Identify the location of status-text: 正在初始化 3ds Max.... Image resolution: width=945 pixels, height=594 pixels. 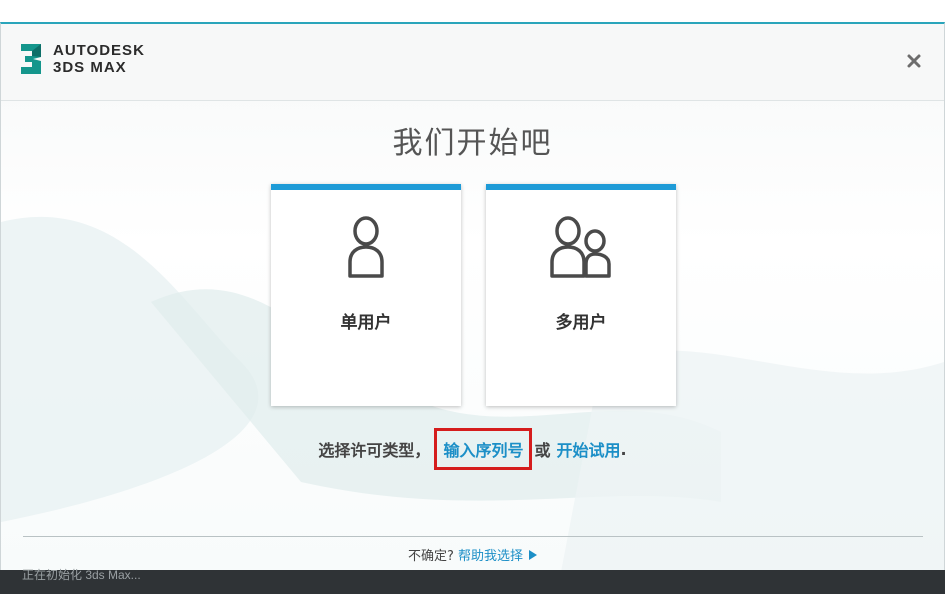
(81, 575).